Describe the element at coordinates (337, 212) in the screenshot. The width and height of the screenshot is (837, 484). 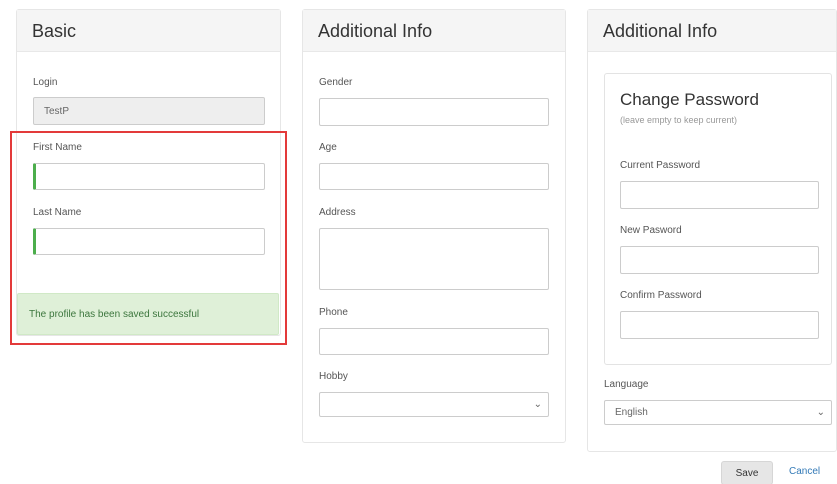
I see `address-label: Address` at that location.